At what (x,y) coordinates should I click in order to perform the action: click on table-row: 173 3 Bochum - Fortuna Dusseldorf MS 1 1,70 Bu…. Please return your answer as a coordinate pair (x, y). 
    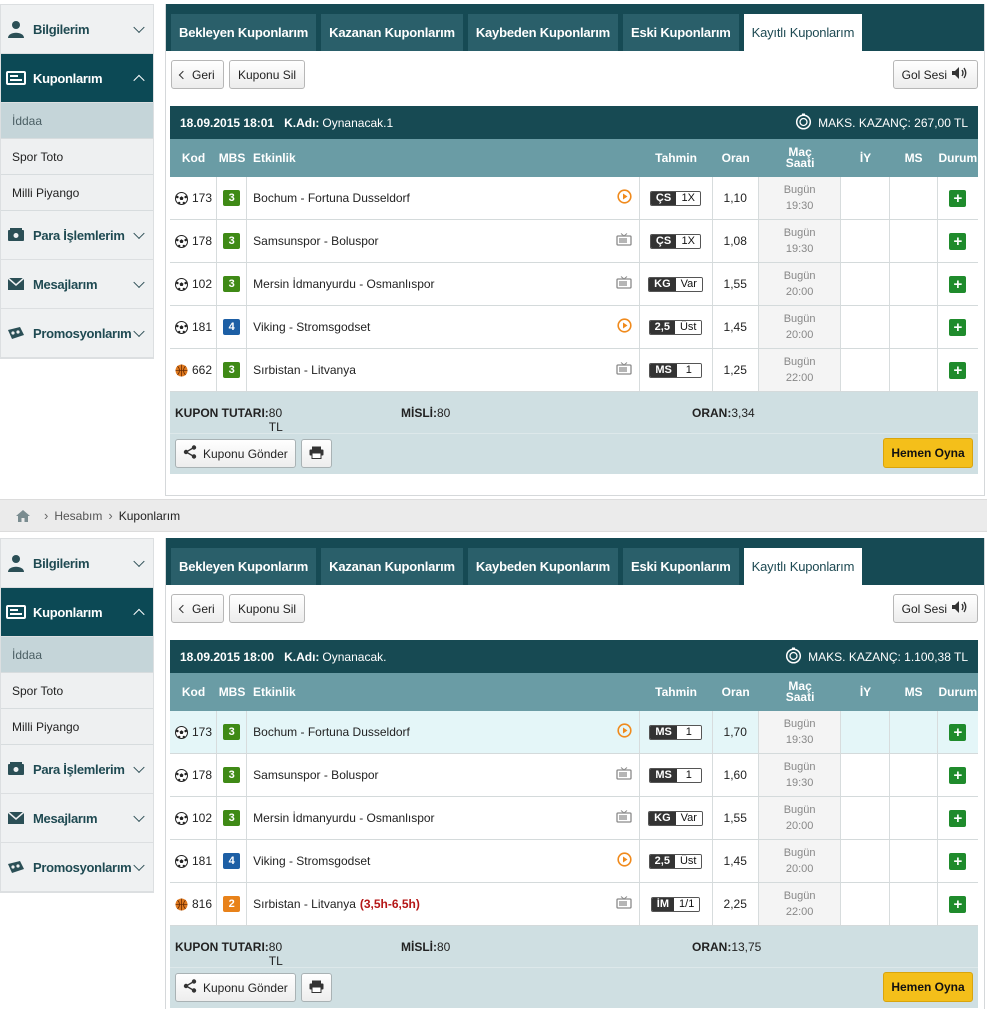
    Looking at the image, I should click on (574, 732).